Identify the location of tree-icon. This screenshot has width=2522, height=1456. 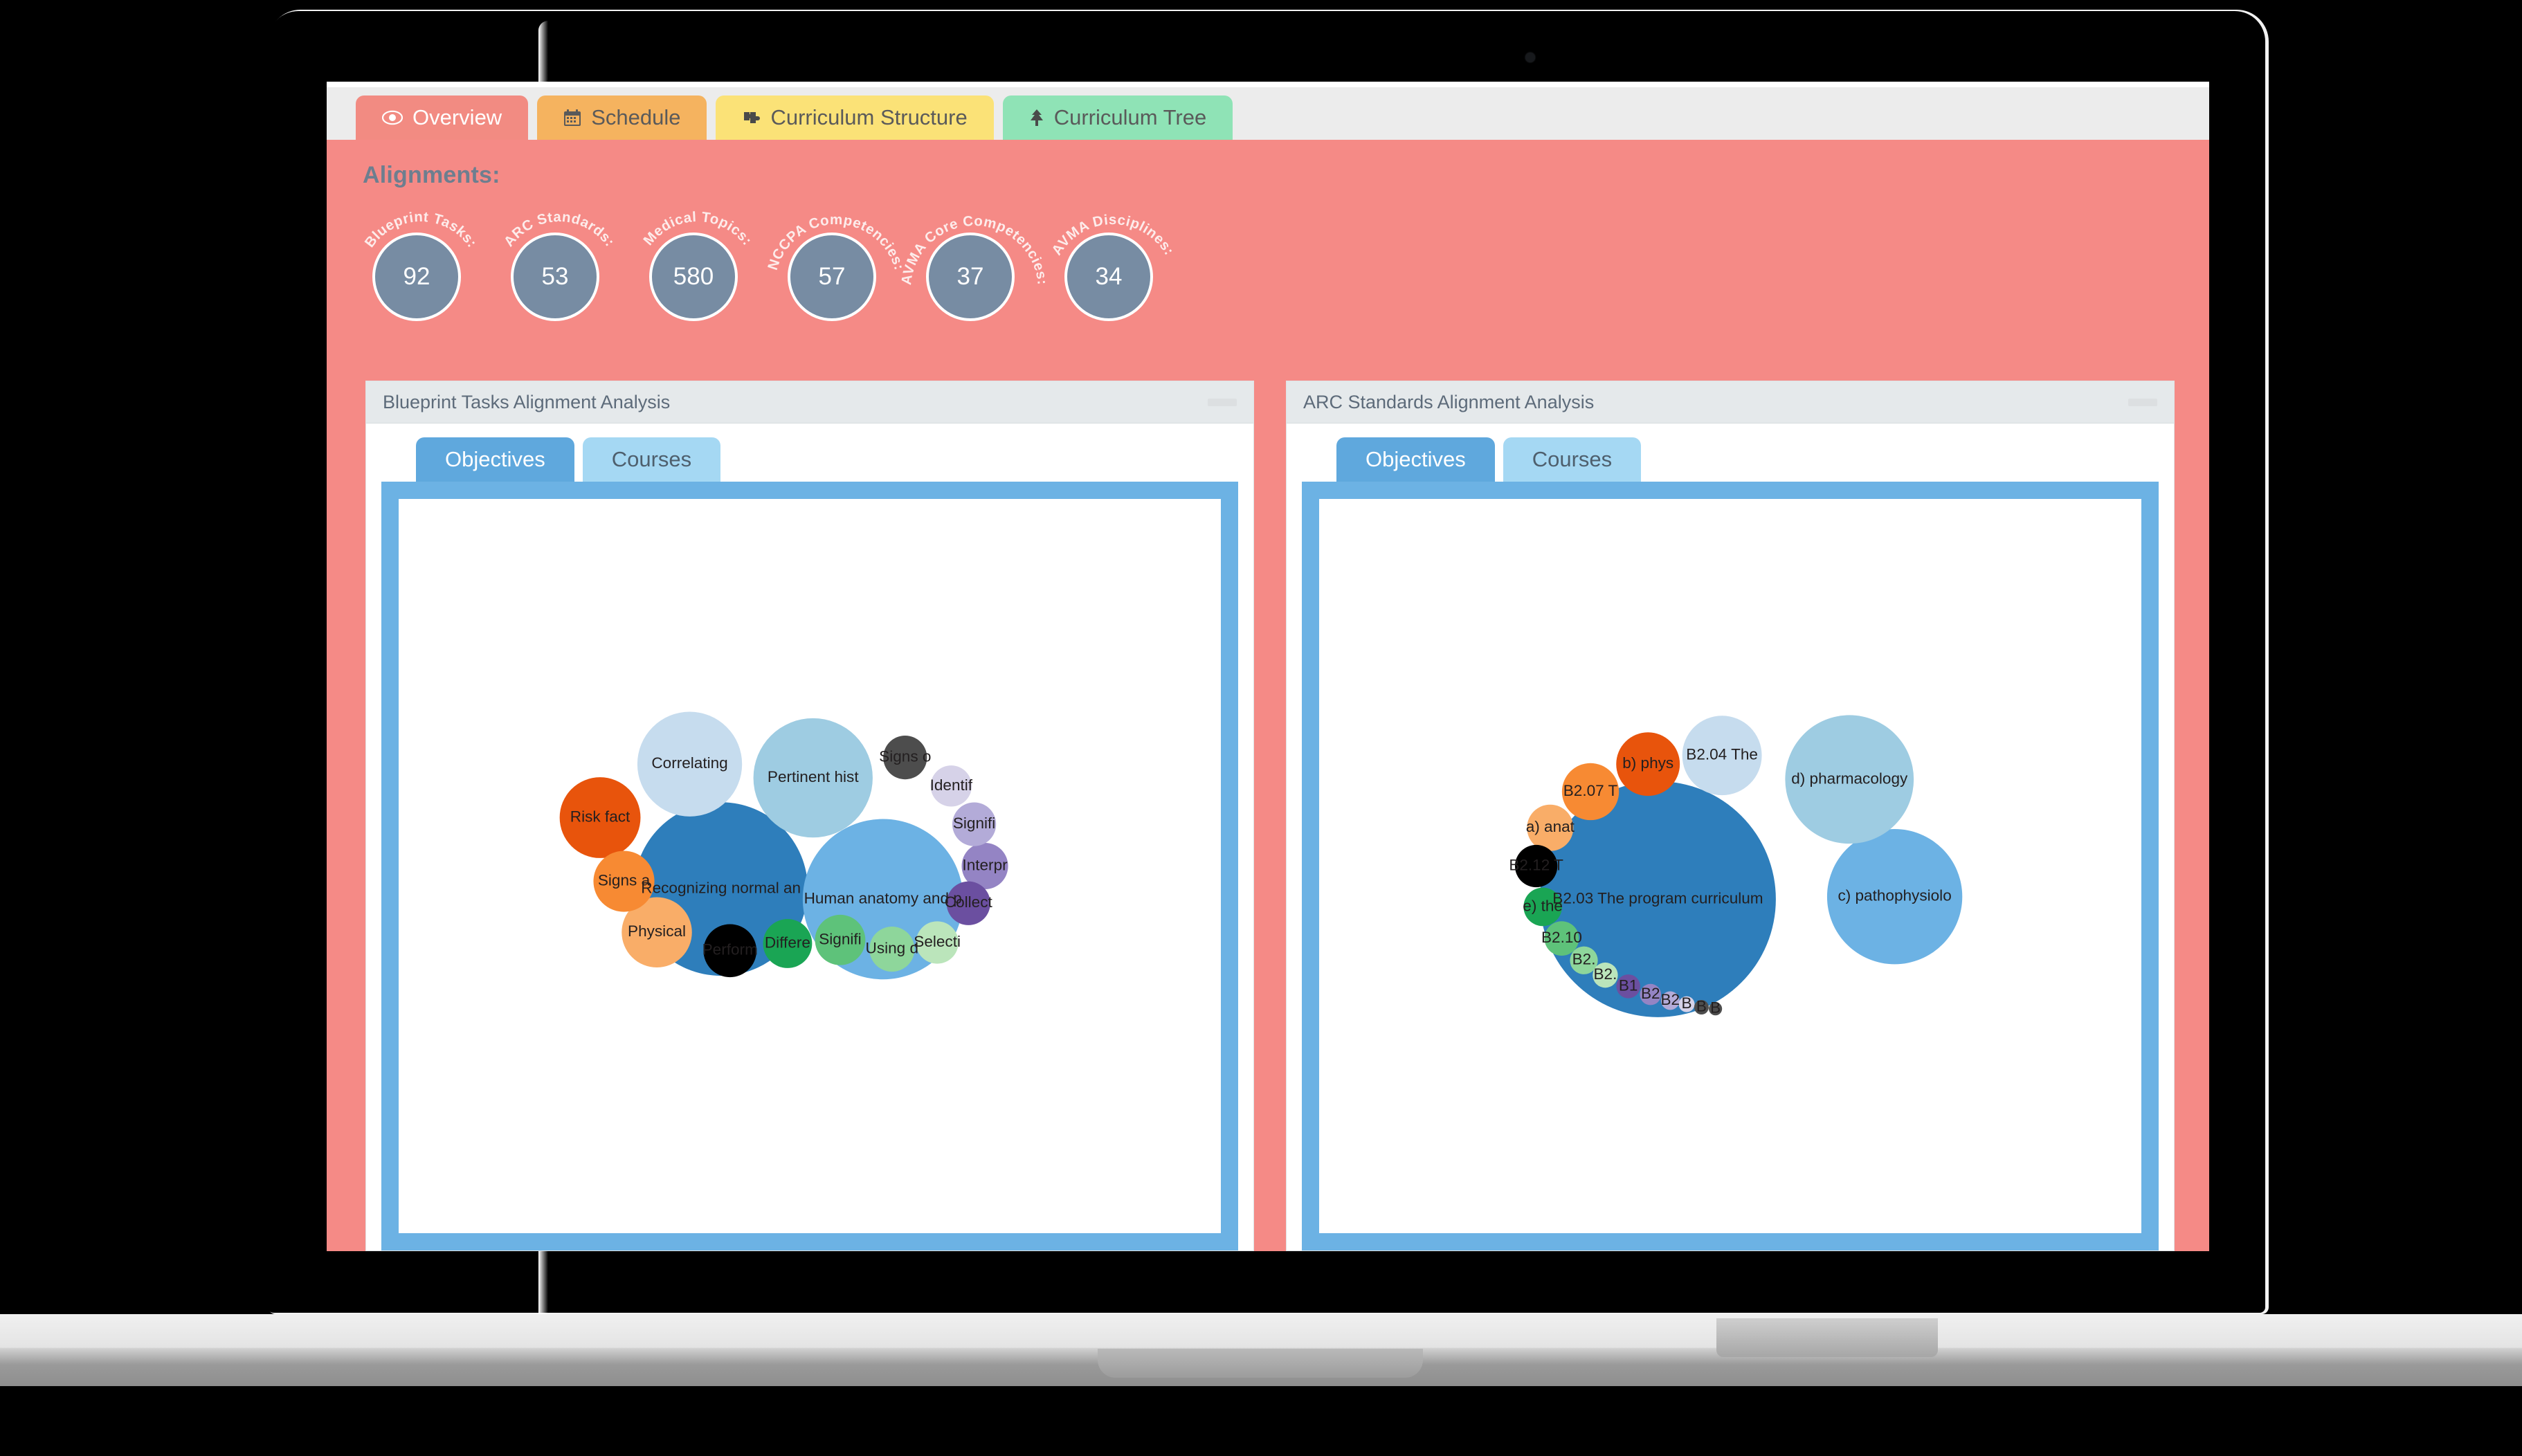
(1036, 118).